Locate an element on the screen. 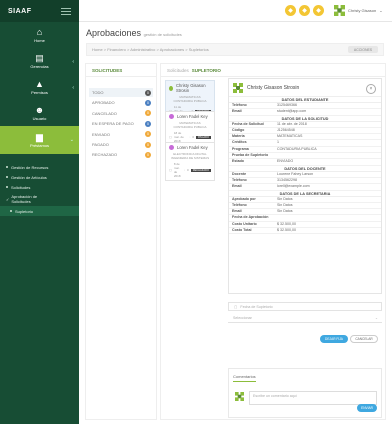  actions-button: ACCIONES is located at coordinates (363, 49).